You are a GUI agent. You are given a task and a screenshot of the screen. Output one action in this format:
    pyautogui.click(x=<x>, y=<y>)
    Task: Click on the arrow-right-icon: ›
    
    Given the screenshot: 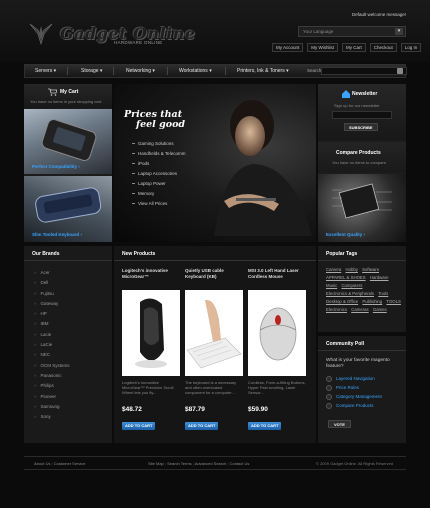 What is the action you would take?
    pyautogui.click(x=81, y=234)
    